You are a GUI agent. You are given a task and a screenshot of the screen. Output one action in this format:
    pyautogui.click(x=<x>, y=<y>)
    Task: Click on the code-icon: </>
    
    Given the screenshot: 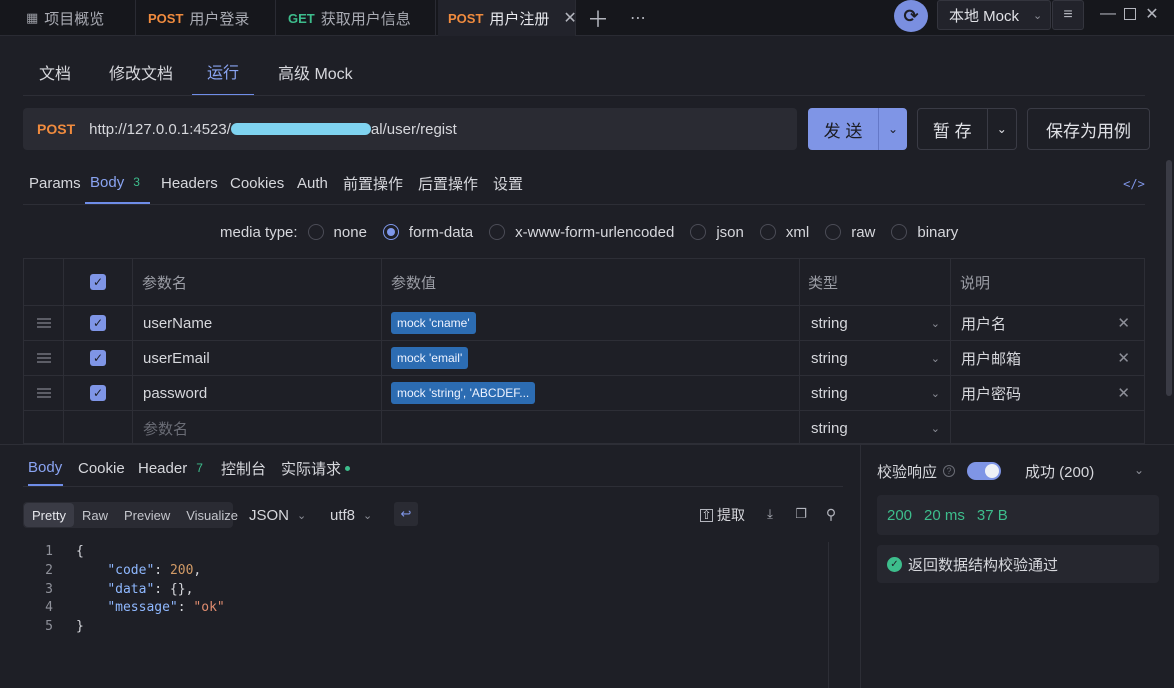 What is the action you would take?
    pyautogui.click(x=1134, y=184)
    